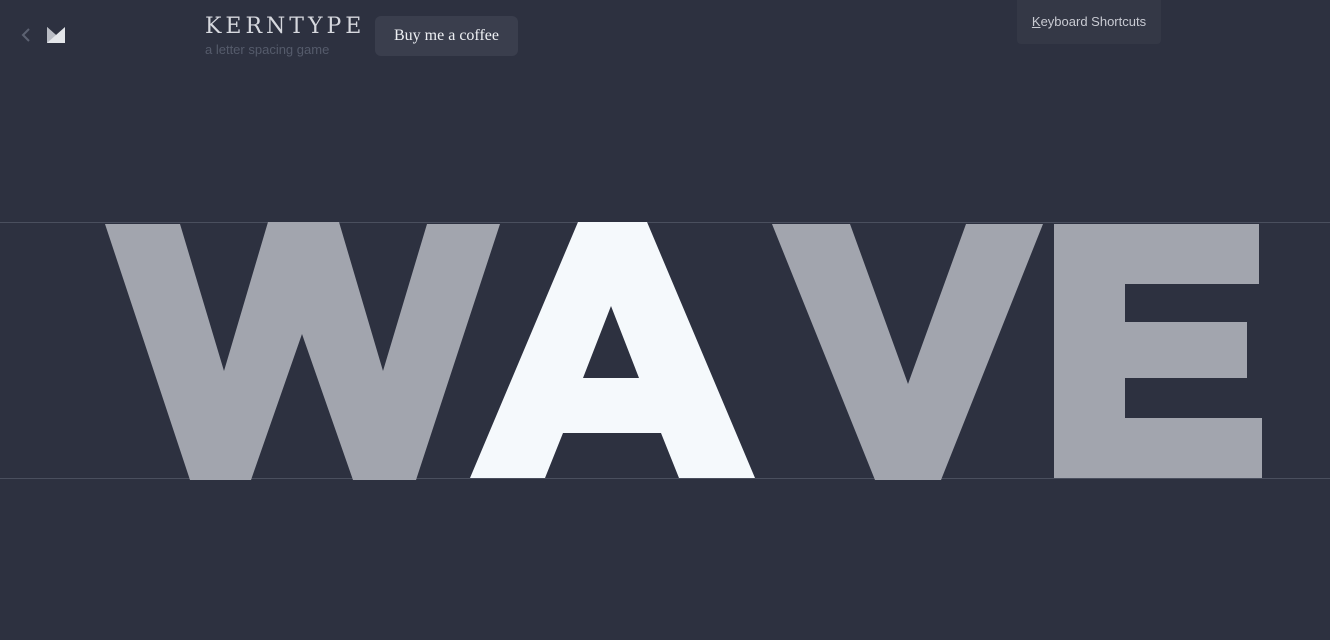 The height and width of the screenshot is (640, 1330). What do you see at coordinates (1158, 351) in the screenshot?
I see `letter-e` at bounding box center [1158, 351].